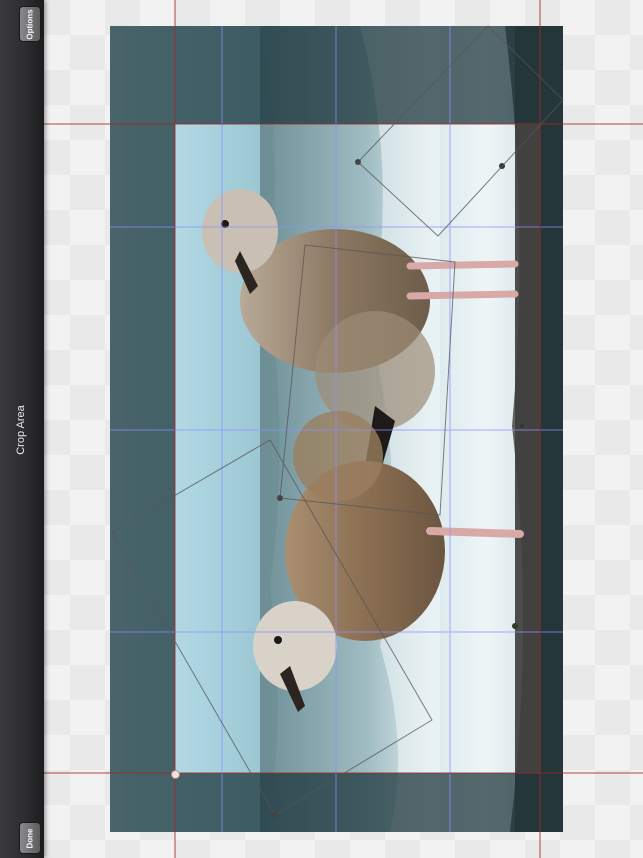 The image size is (643, 858). I want to click on left-toolbar: Options Crop Area Done, so click(22, 429).